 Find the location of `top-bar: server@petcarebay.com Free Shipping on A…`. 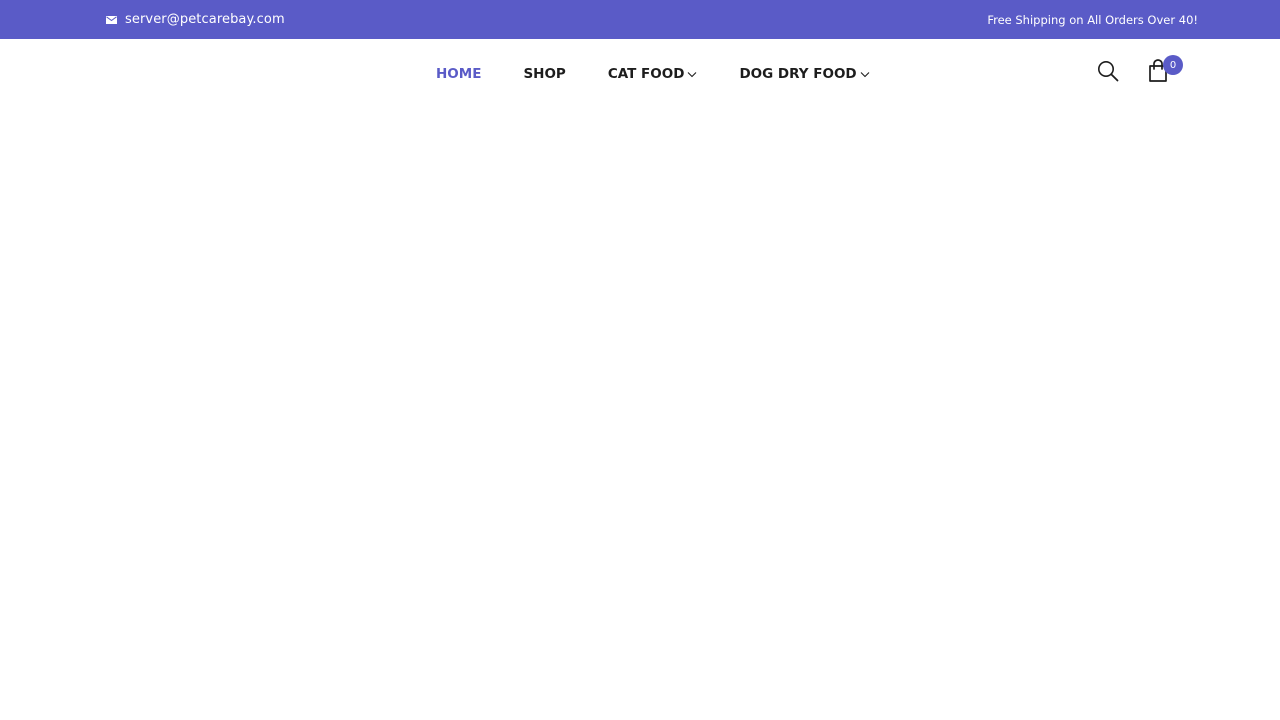

top-bar: server@petcarebay.com Free Shipping on A… is located at coordinates (640, 19).